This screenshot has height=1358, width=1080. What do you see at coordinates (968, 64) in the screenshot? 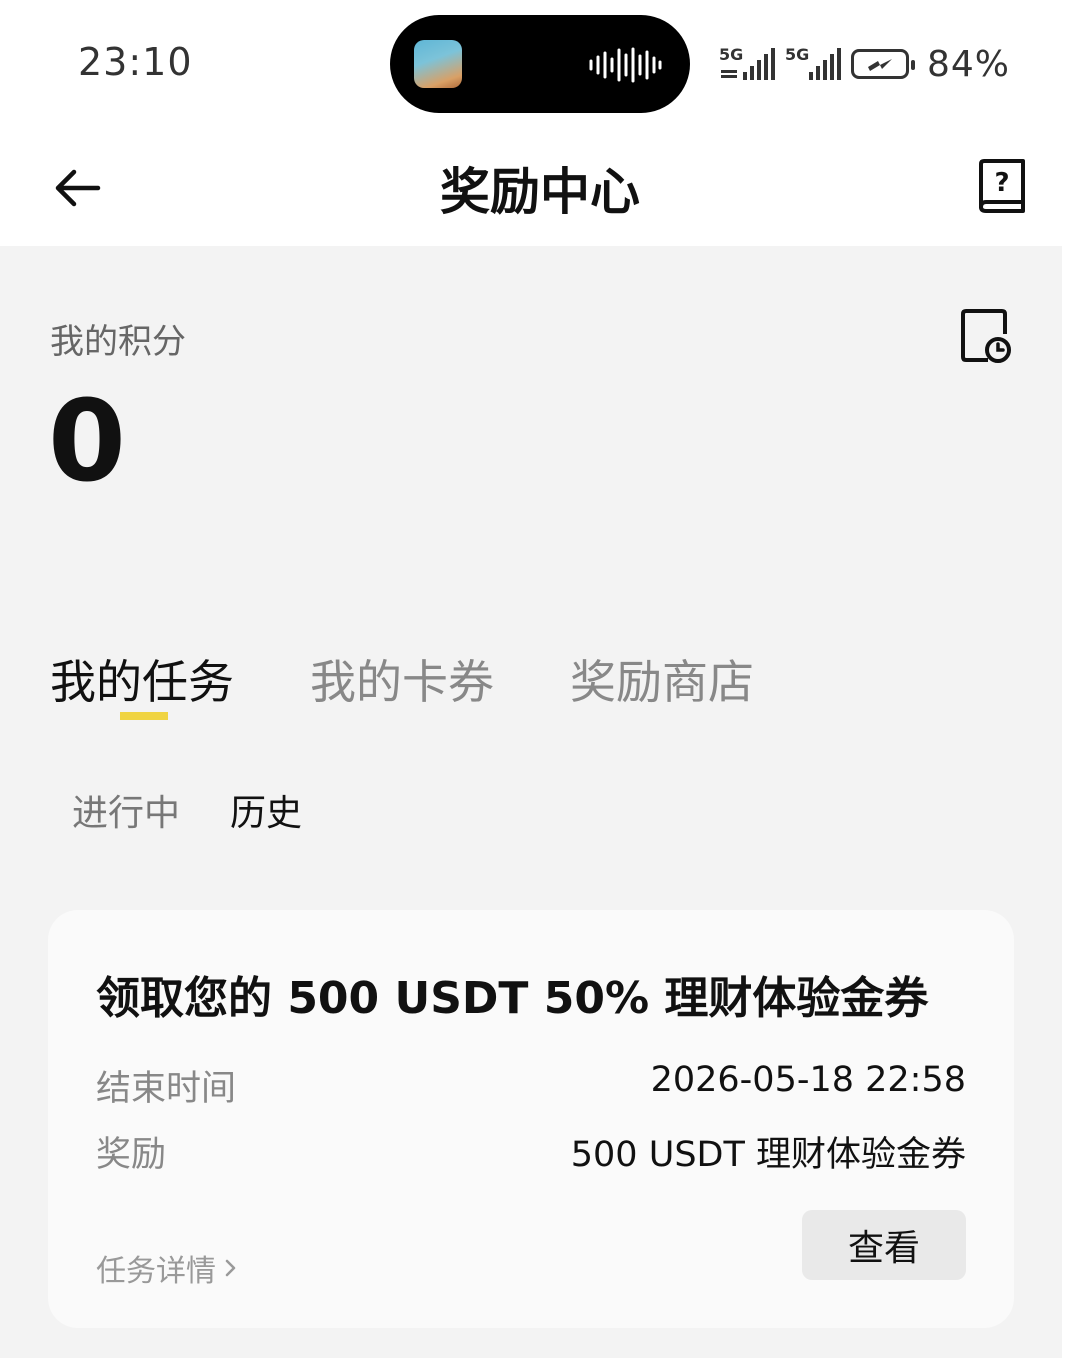
I see `battery-percentage: 84%` at bounding box center [968, 64].